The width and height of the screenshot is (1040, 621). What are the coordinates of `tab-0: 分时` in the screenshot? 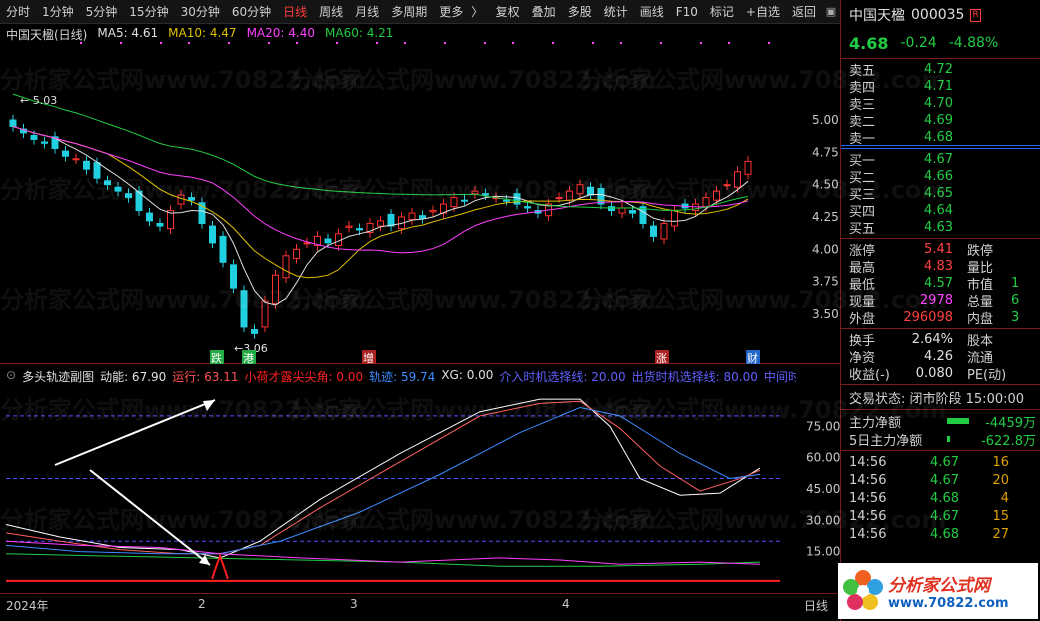 It's located at (18, 12).